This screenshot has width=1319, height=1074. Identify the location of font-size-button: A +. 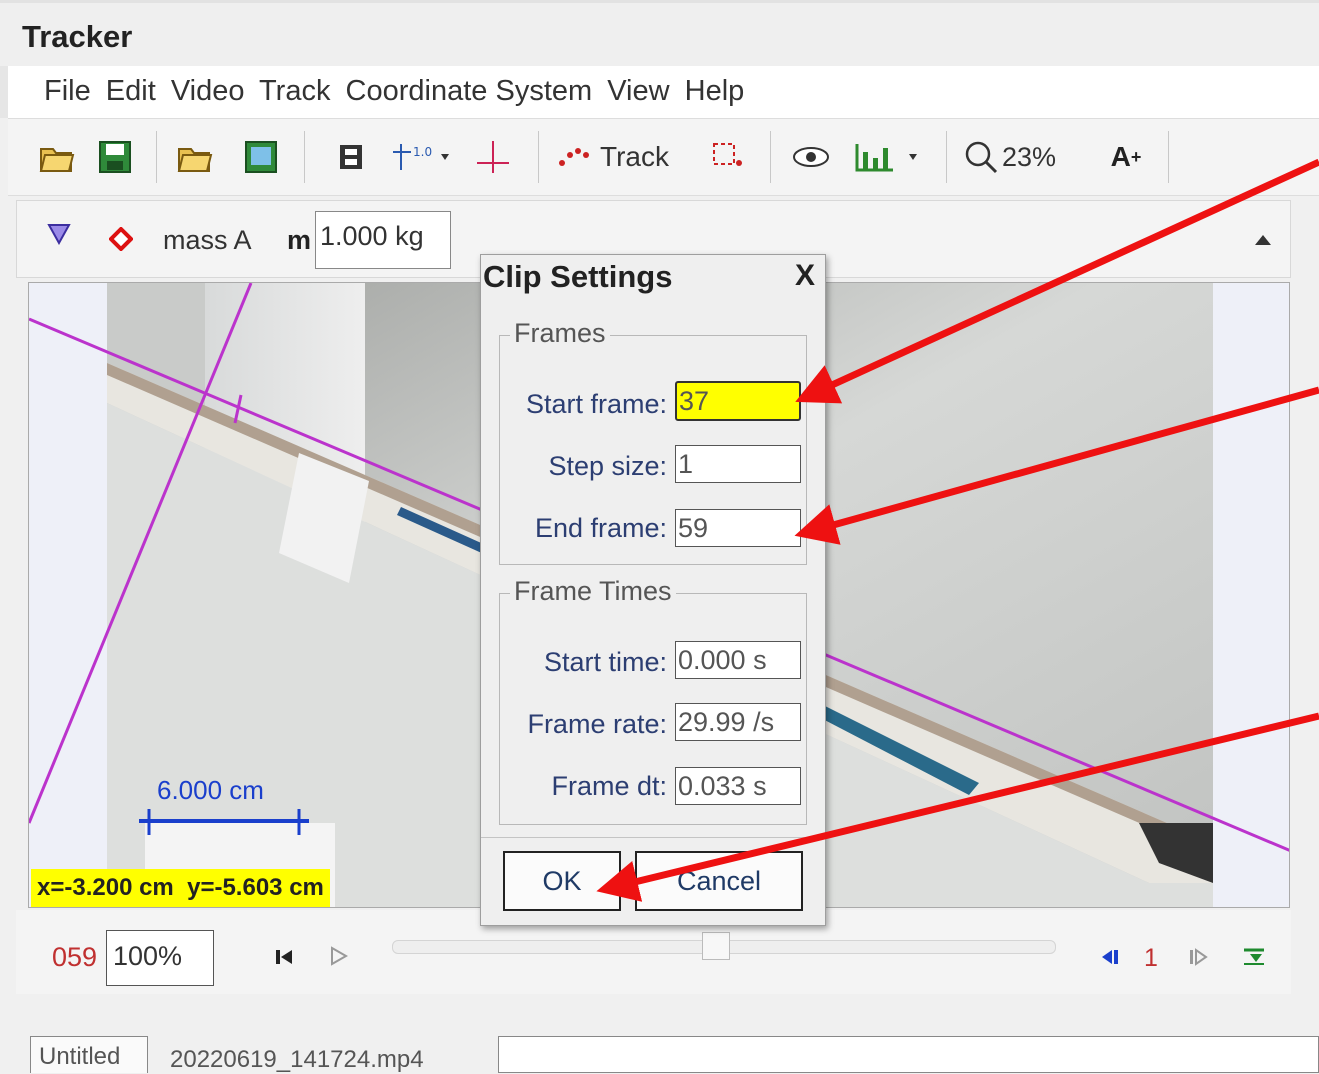
(1126, 157).